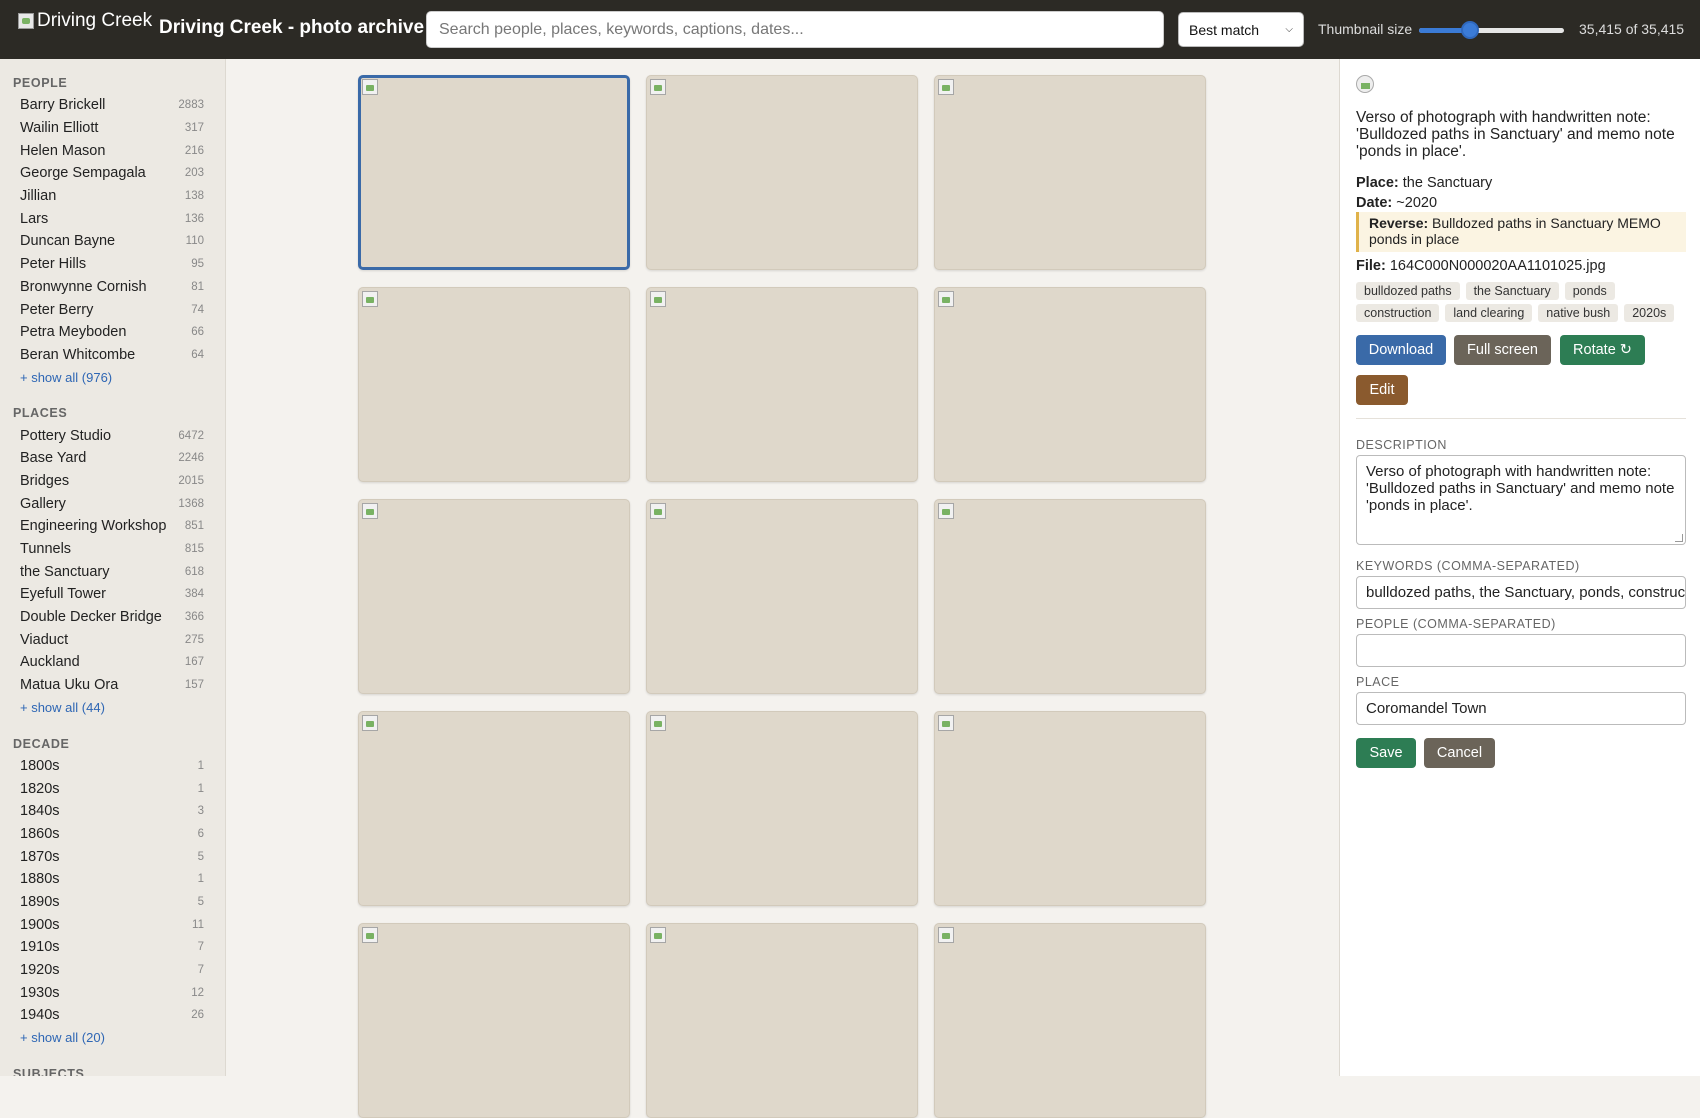  Describe the element at coordinates (112, 241) in the screenshot. I see `facet-item: Duncan Bayne 110` at that location.